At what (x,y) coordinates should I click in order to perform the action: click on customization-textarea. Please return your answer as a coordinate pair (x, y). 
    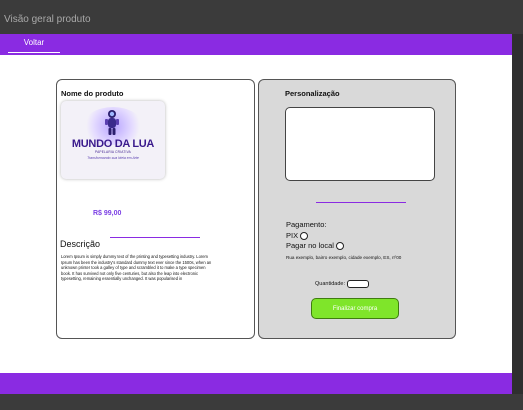
    Looking at the image, I should click on (360, 144).